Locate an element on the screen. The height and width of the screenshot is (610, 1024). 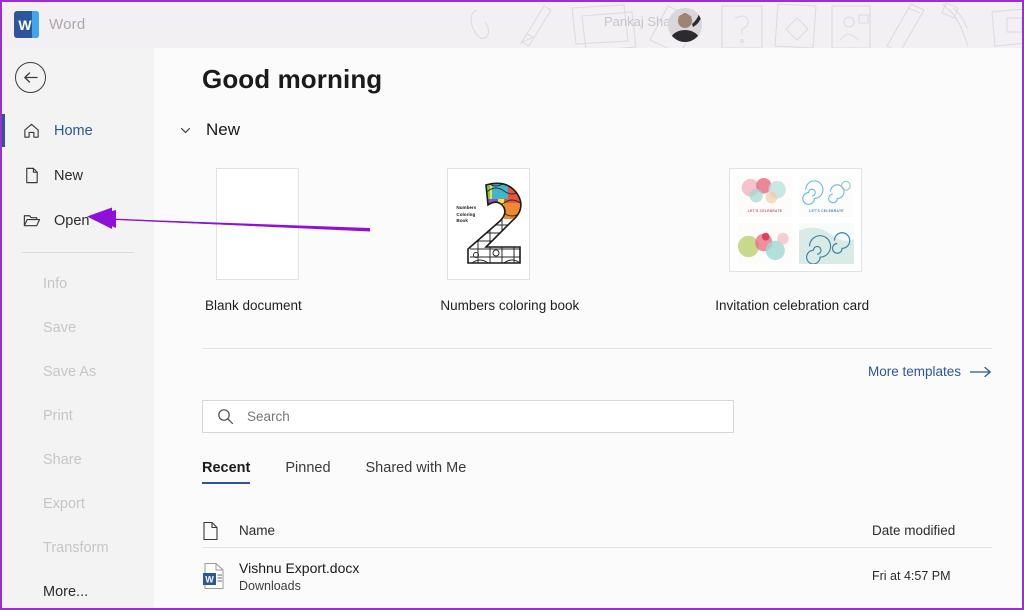
tab-recent: Recent is located at coordinates (226, 472).